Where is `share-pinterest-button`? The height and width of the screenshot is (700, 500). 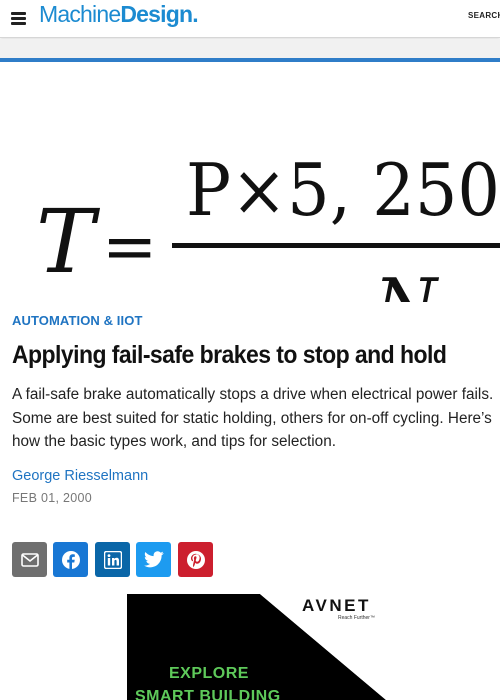 share-pinterest-button is located at coordinates (195, 559).